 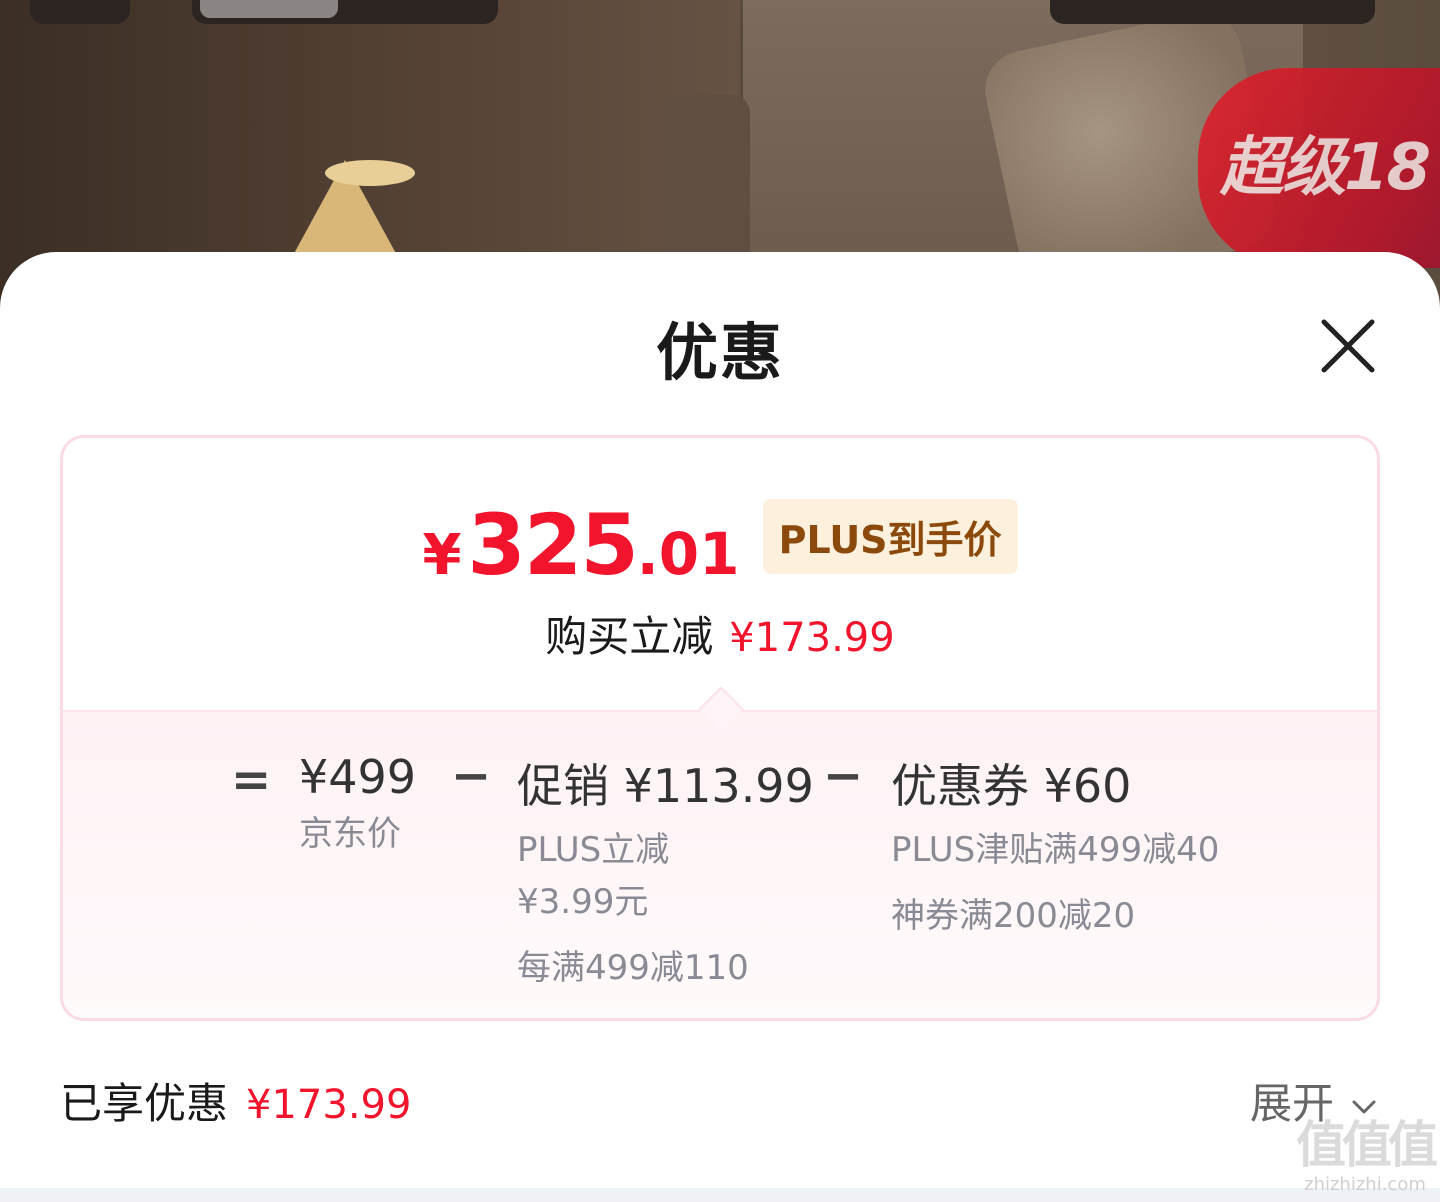 I want to click on media-tab-active, so click(x=269, y=9).